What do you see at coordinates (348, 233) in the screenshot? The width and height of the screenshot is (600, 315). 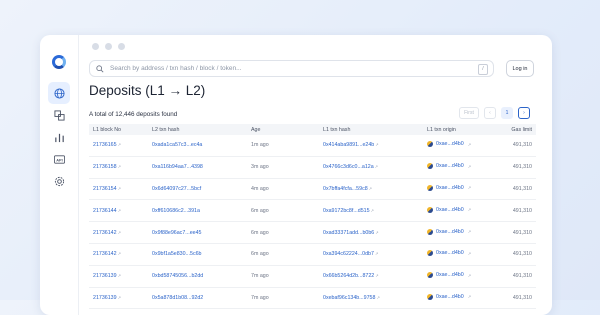 I see `l1-hash-link: 0xad33371add...b0b6` at bounding box center [348, 233].